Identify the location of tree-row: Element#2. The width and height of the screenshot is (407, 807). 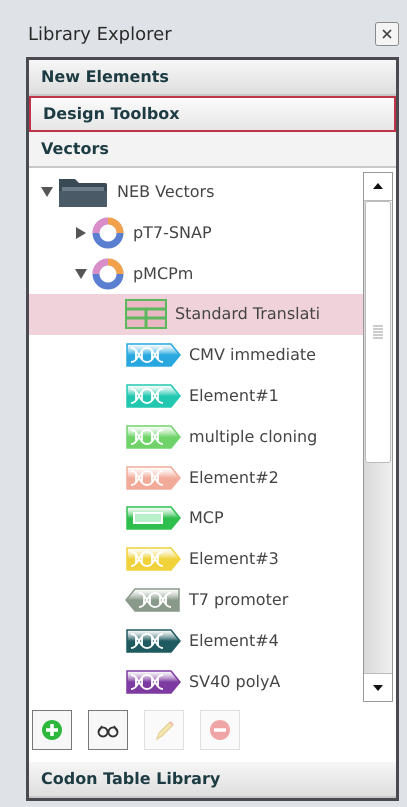
(196, 477).